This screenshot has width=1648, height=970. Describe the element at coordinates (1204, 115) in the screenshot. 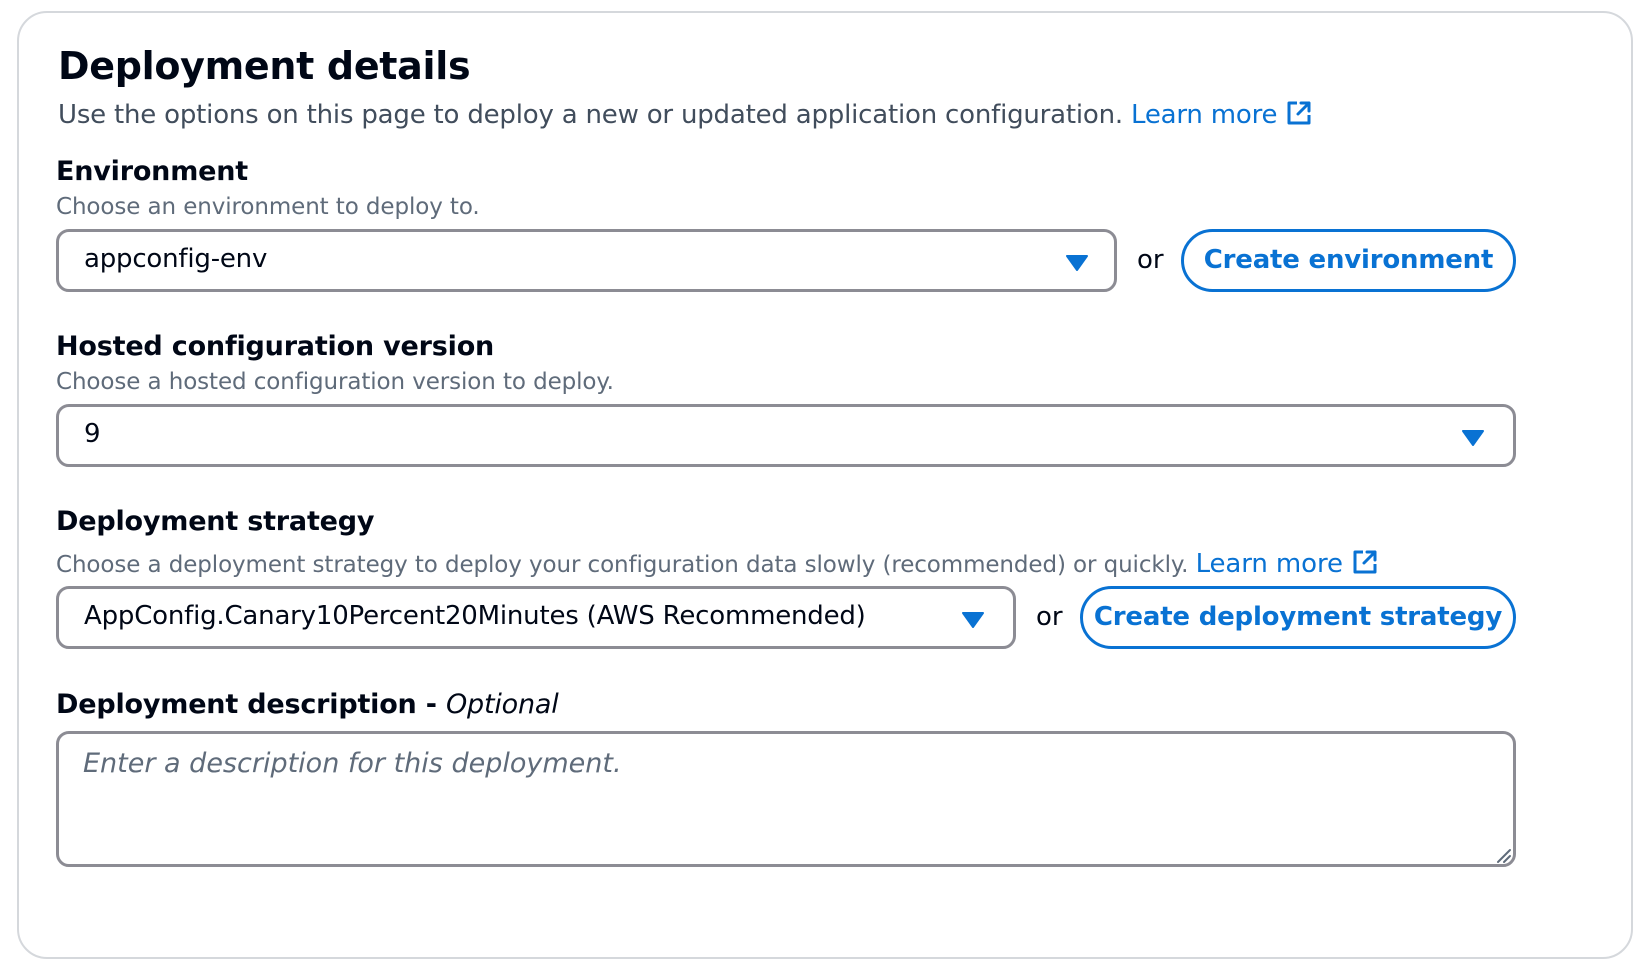

I see `learn-more-link-text: Learn more` at that location.